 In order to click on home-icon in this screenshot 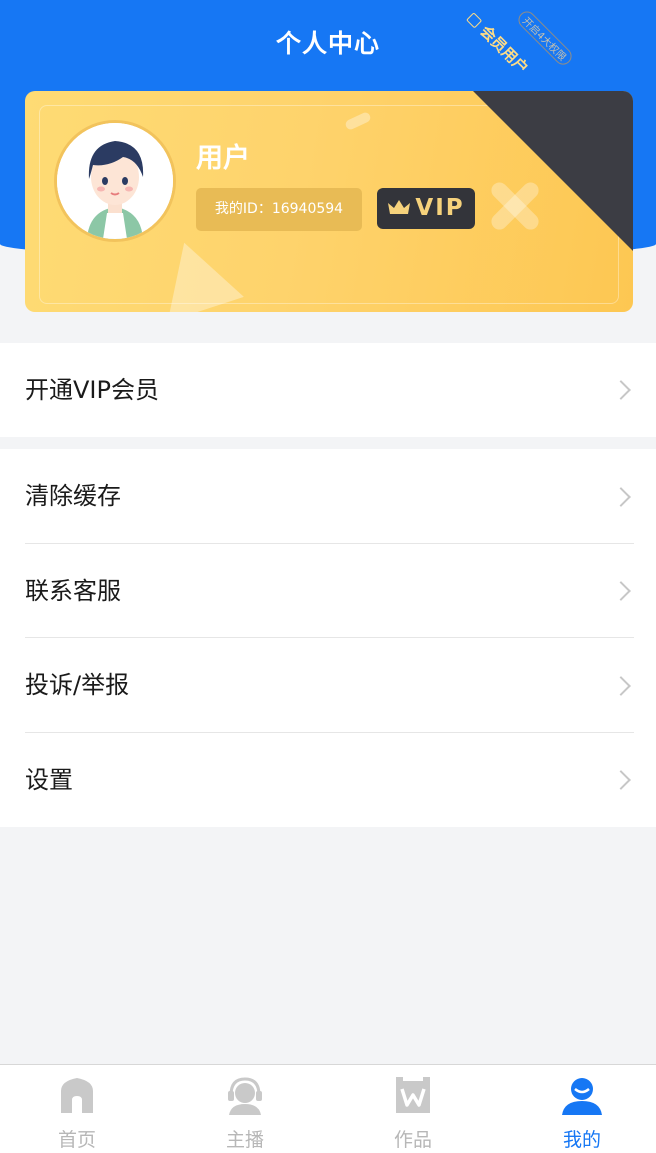, I will do `click(77, 1095)`.